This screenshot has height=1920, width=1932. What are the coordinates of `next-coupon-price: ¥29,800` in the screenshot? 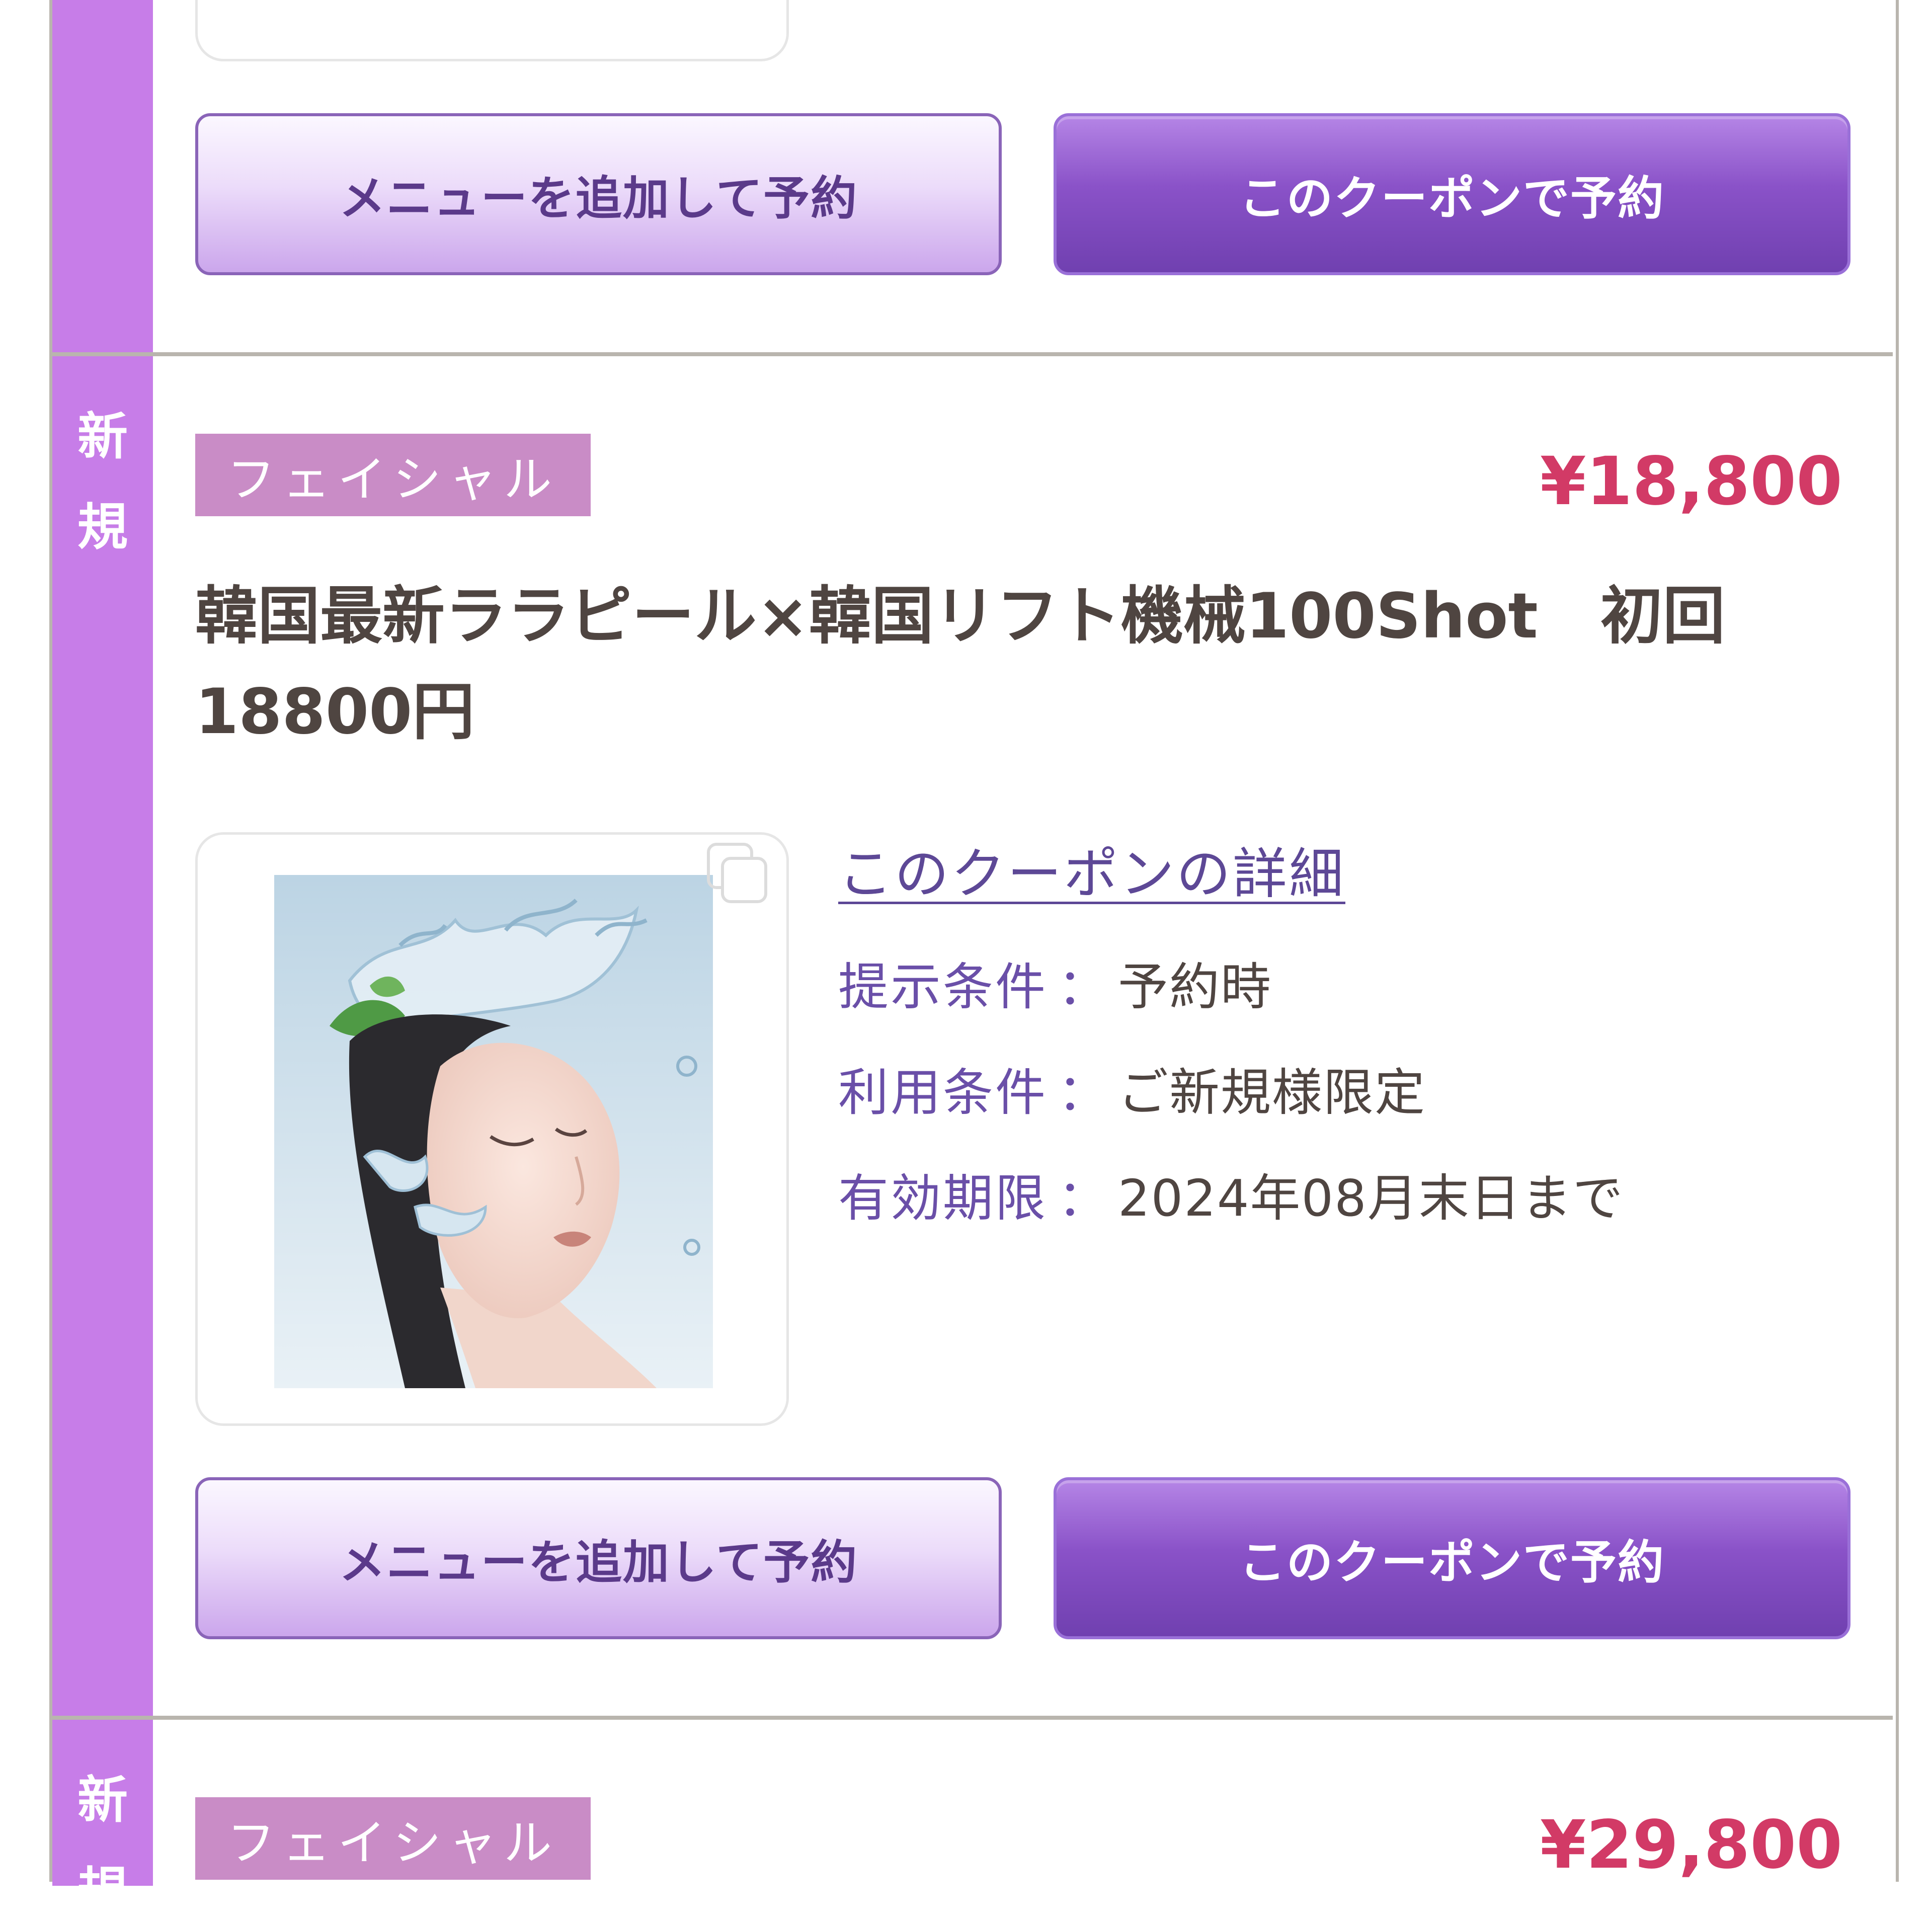 It's located at (1691, 1845).